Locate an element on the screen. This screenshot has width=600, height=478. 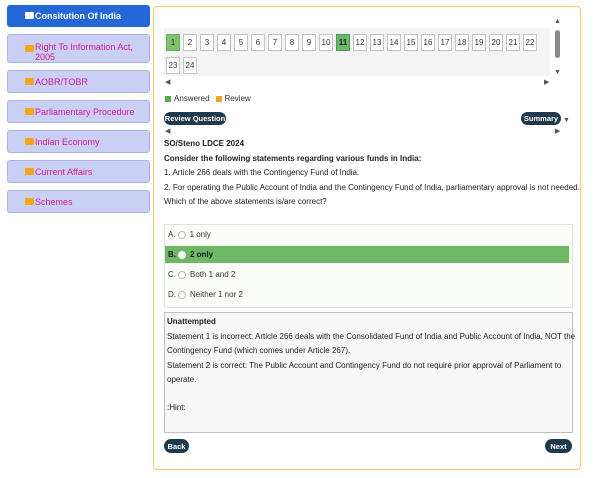
answered-legend-label: Answered is located at coordinates (192, 98).